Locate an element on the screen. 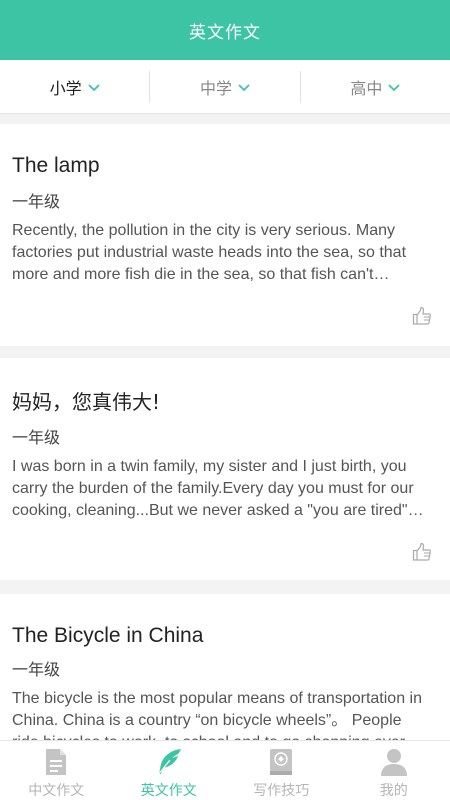 This screenshot has width=450, height=800. tab-label: 中文作文 is located at coordinates (56, 791).